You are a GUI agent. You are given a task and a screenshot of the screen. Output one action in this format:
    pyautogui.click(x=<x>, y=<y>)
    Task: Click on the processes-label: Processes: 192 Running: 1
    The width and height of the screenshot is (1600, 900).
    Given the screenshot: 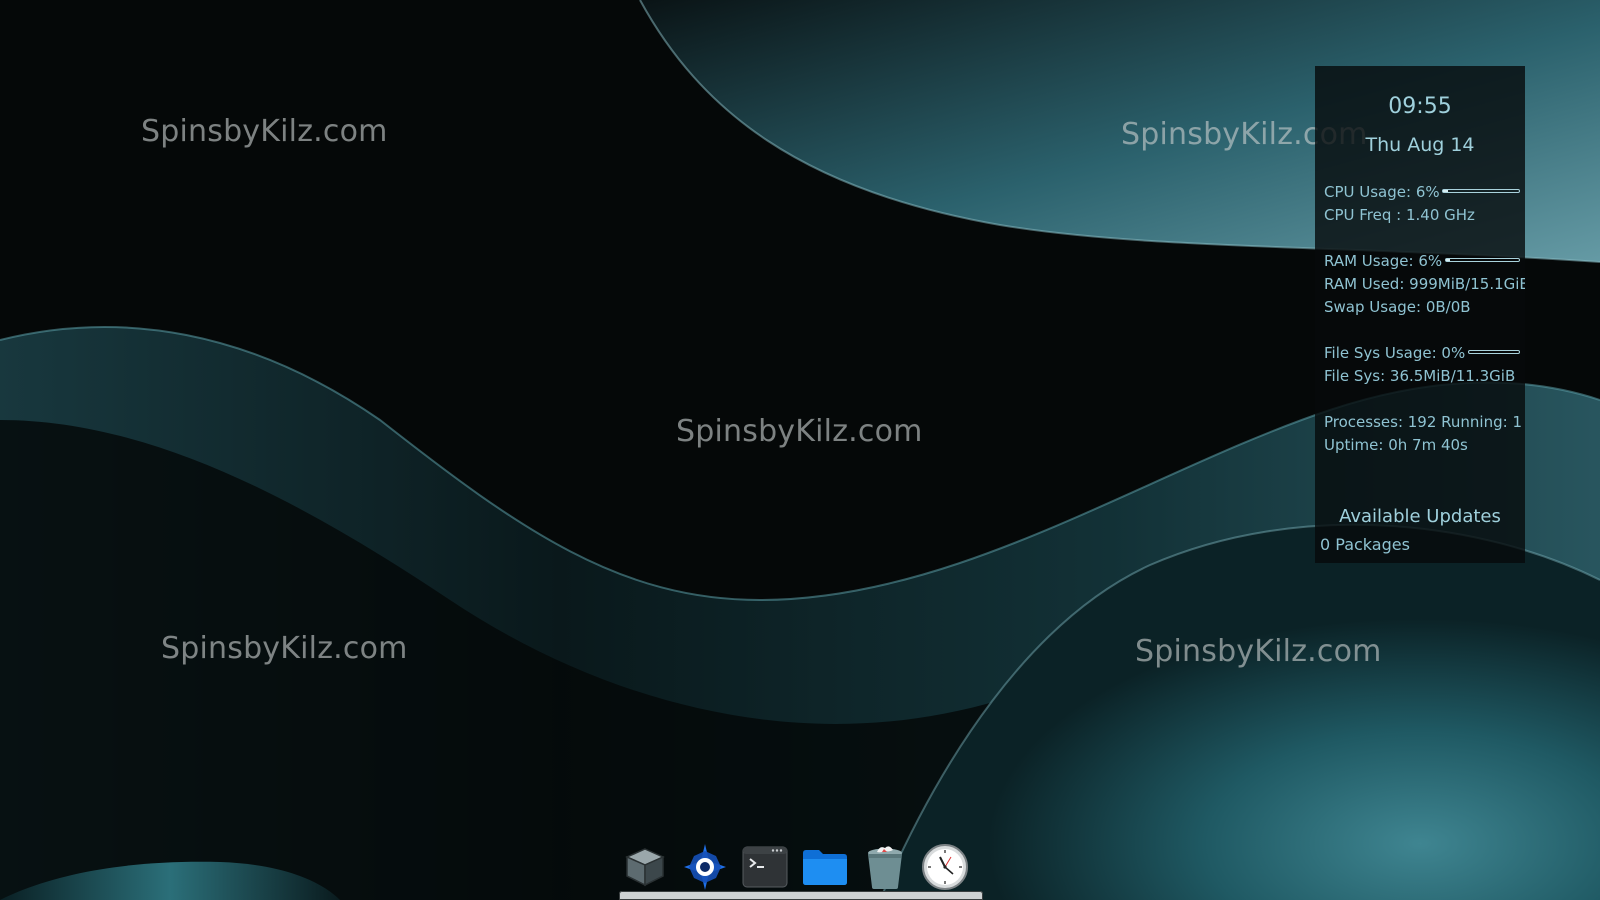 What is the action you would take?
    pyautogui.click(x=1423, y=422)
    